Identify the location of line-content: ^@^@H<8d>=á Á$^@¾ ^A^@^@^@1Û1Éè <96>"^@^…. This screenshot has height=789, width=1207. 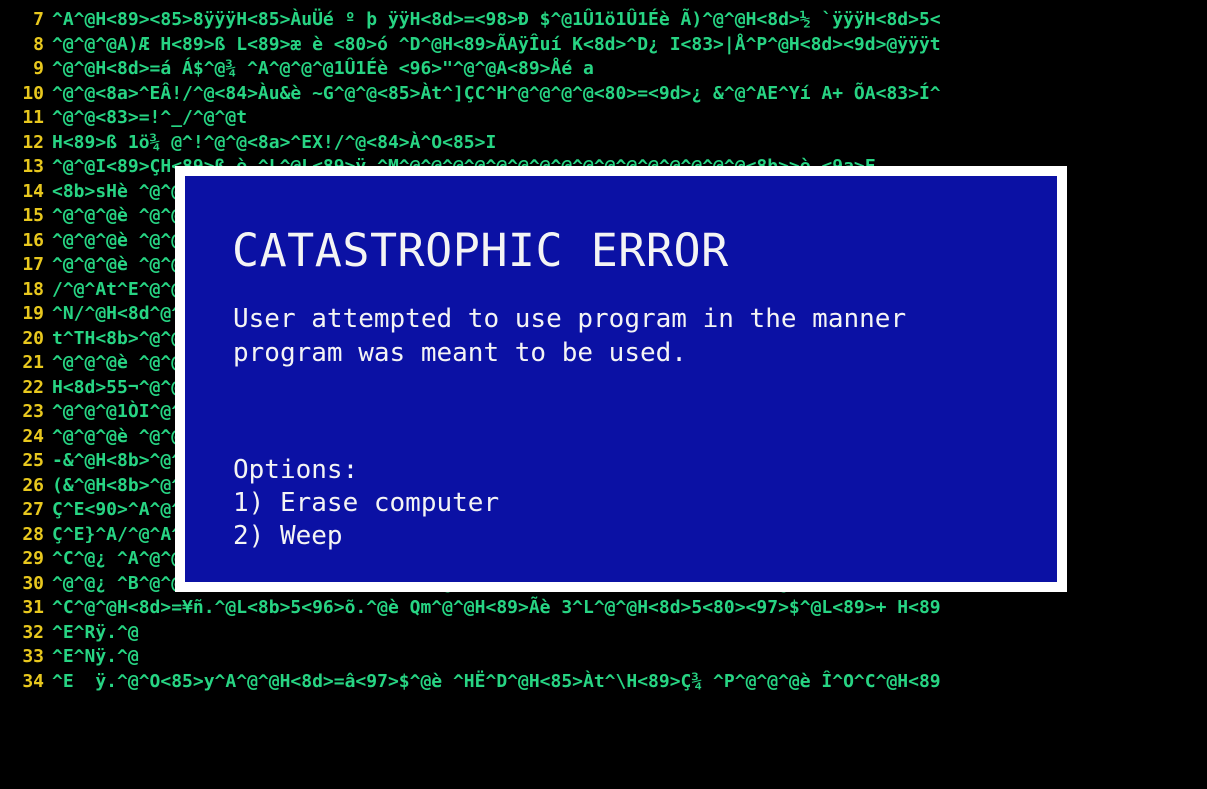
(323, 68).